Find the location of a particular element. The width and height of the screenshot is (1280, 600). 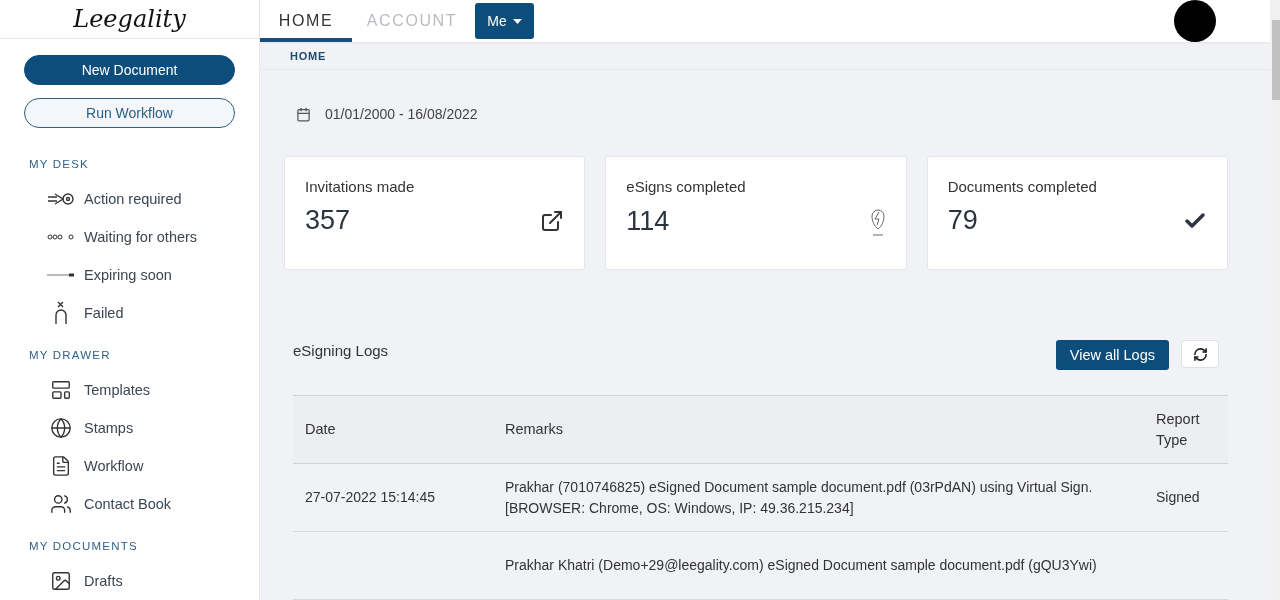

refresh-button is located at coordinates (1200, 354).